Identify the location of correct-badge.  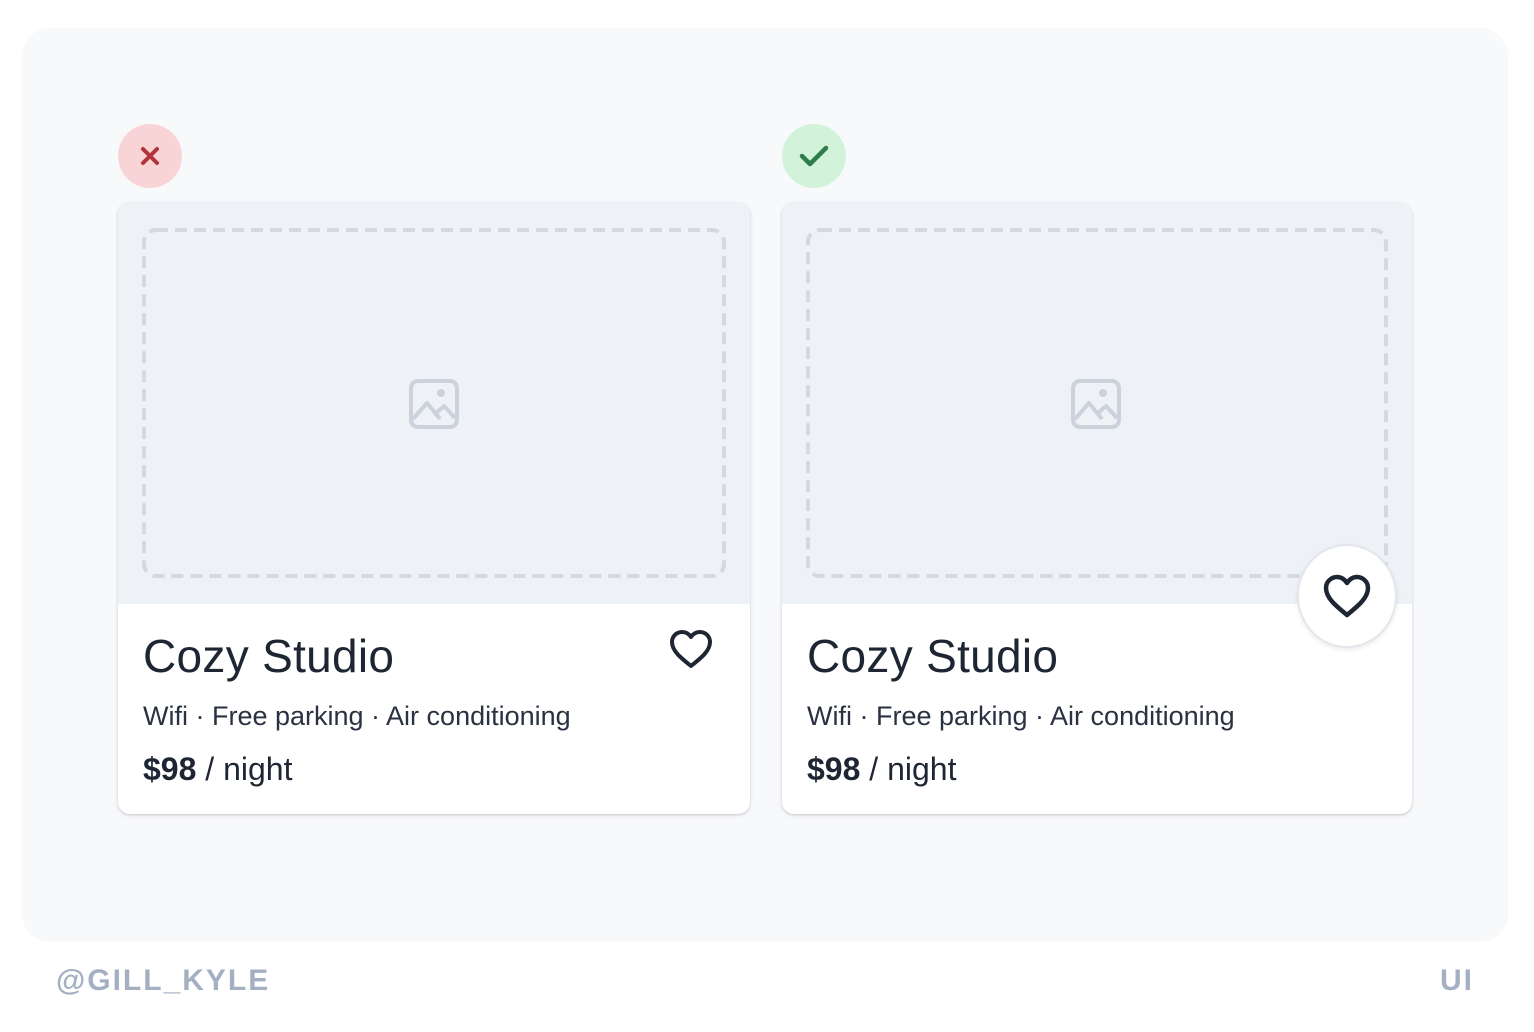
(814, 156).